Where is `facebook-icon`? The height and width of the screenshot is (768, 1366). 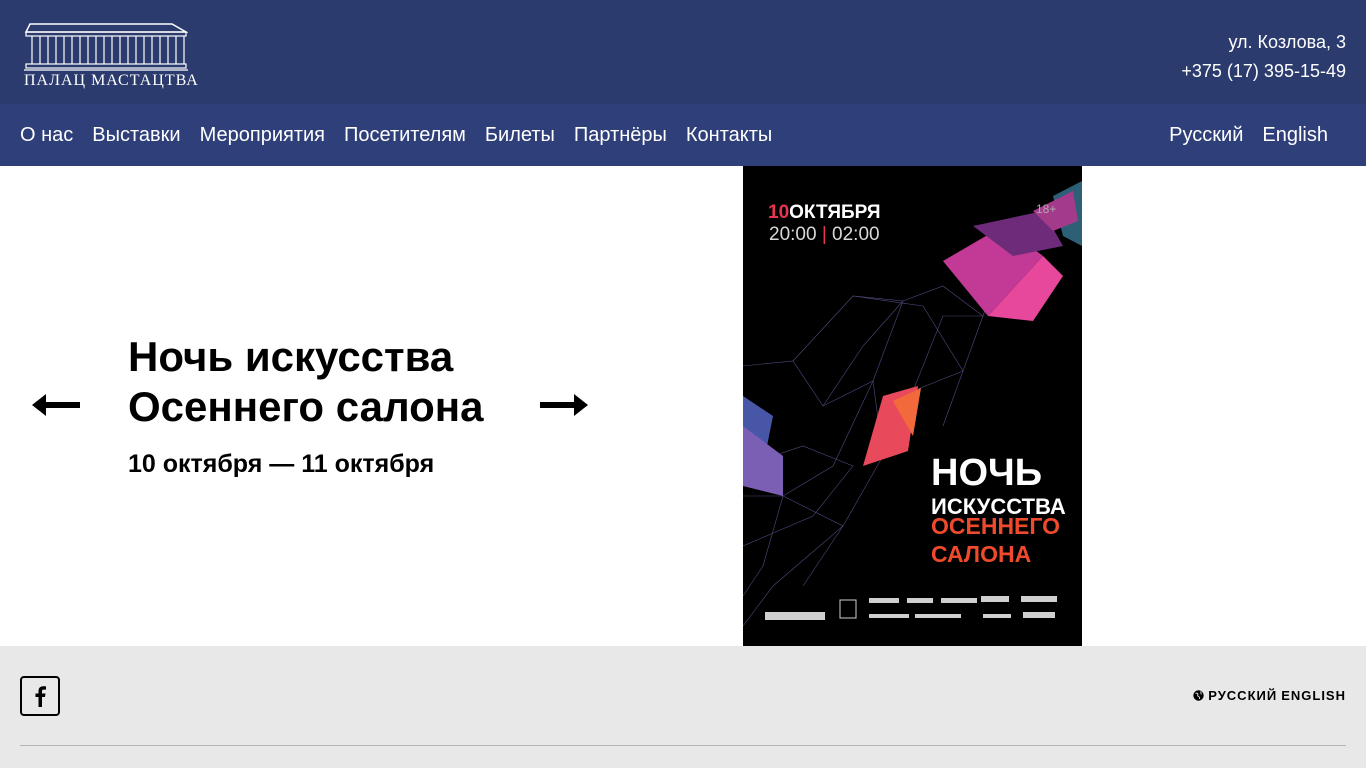 facebook-icon is located at coordinates (40, 696).